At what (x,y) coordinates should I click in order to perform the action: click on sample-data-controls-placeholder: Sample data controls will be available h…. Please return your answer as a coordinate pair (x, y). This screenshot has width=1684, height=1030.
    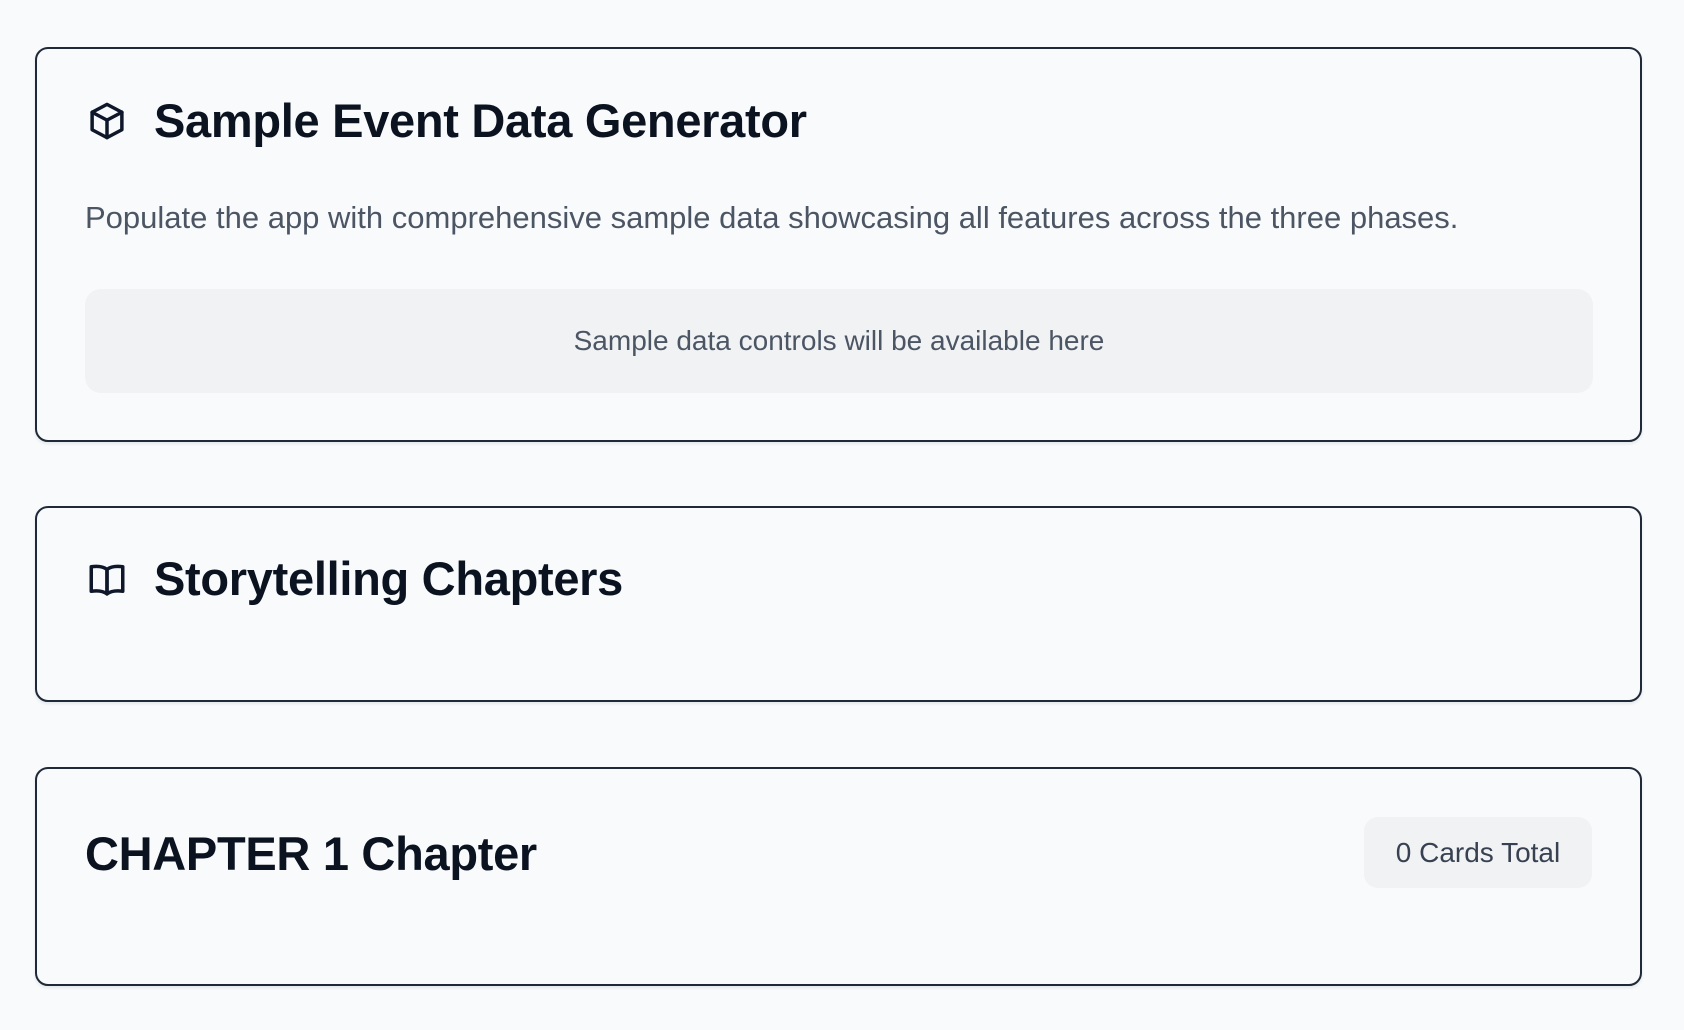
    Looking at the image, I should click on (839, 341).